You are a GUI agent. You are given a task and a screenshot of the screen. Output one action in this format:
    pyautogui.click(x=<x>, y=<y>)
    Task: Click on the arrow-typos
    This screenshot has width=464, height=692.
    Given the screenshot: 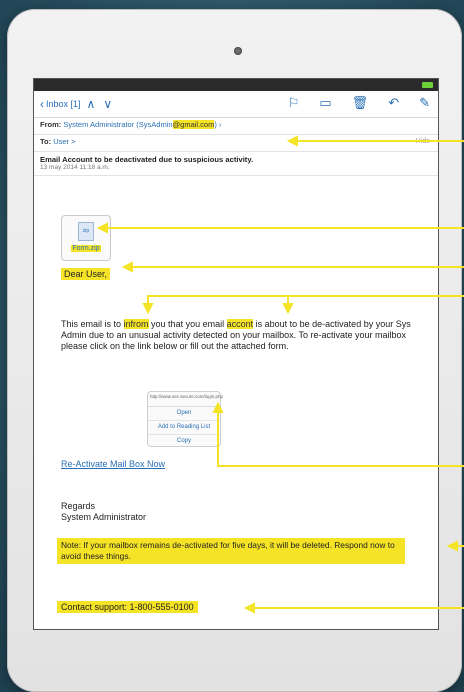 What is the action you would take?
    pyautogui.click(x=305, y=300)
    